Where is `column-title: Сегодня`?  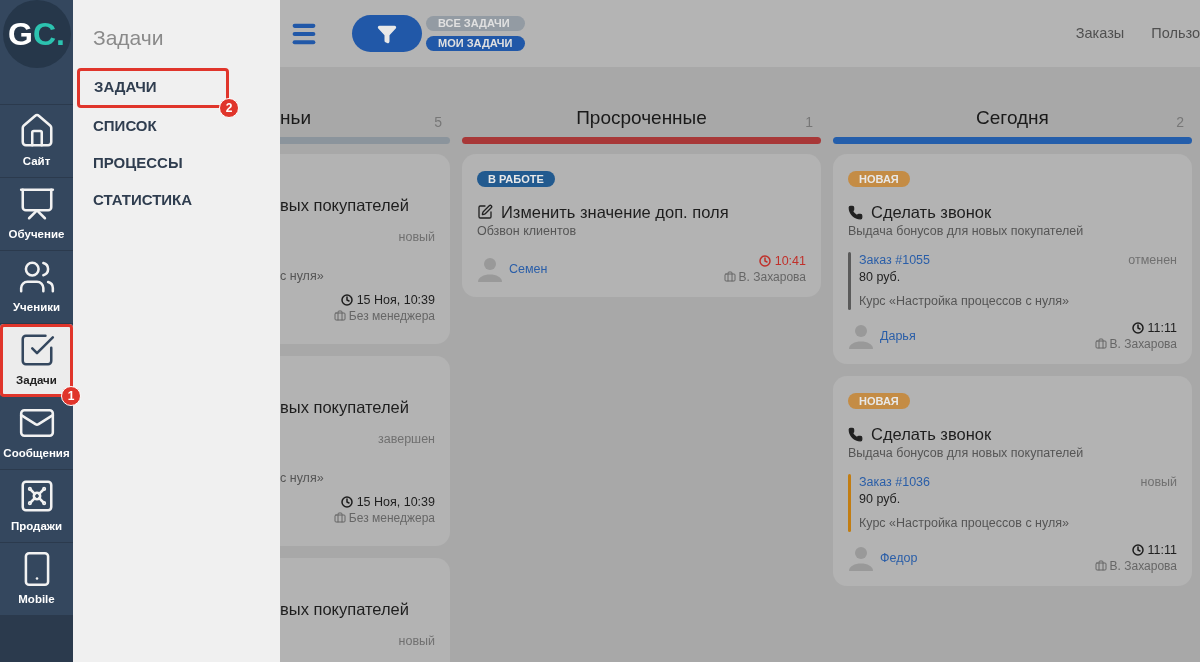
column-title: Сегодня is located at coordinates (1012, 117).